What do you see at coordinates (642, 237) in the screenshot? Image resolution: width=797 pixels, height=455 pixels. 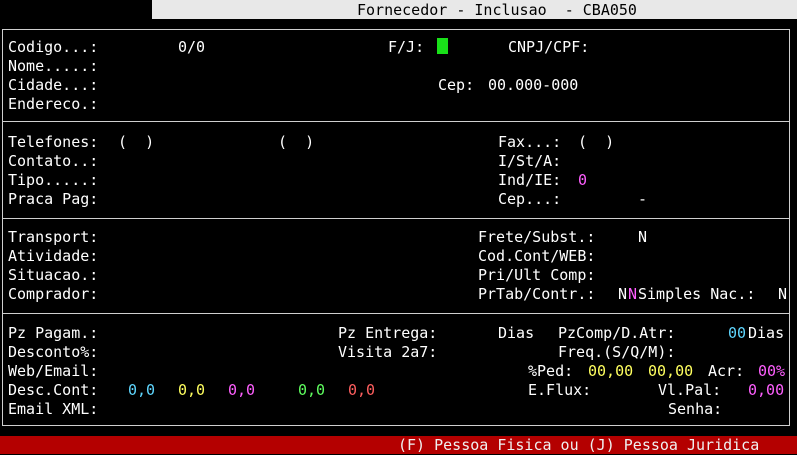 I see `frete-field: N` at bounding box center [642, 237].